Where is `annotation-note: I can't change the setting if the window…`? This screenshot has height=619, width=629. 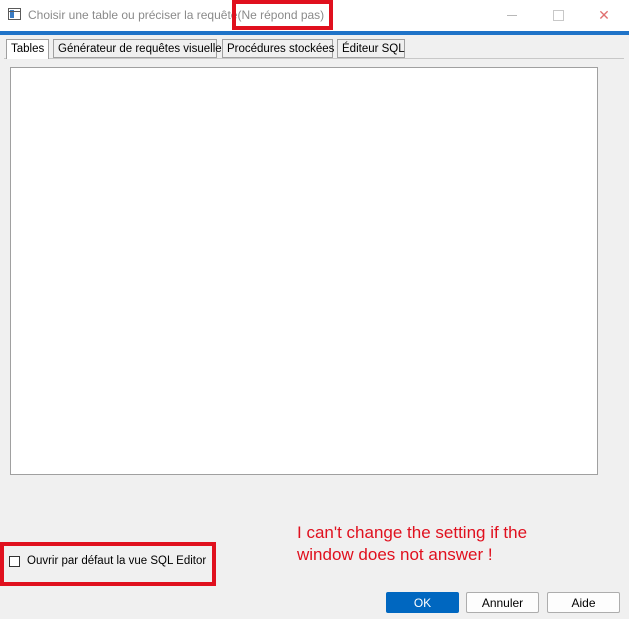
annotation-note: I can't change the setting if the window… is located at coordinates (412, 543).